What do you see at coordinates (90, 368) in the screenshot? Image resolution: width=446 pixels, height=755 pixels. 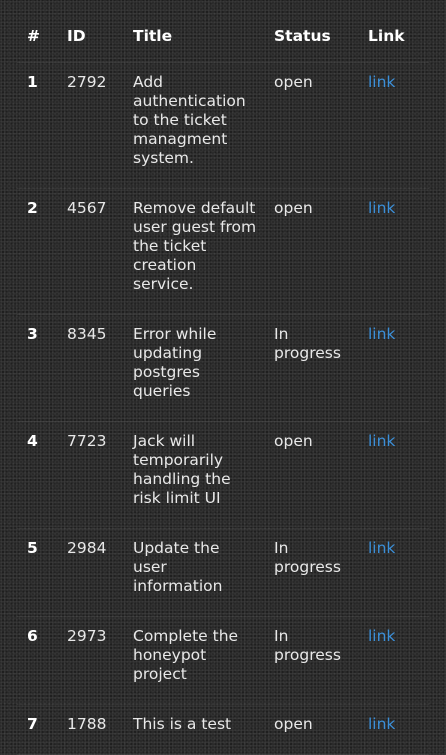 I see `ticket-id: 8345` at bounding box center [90, 368].